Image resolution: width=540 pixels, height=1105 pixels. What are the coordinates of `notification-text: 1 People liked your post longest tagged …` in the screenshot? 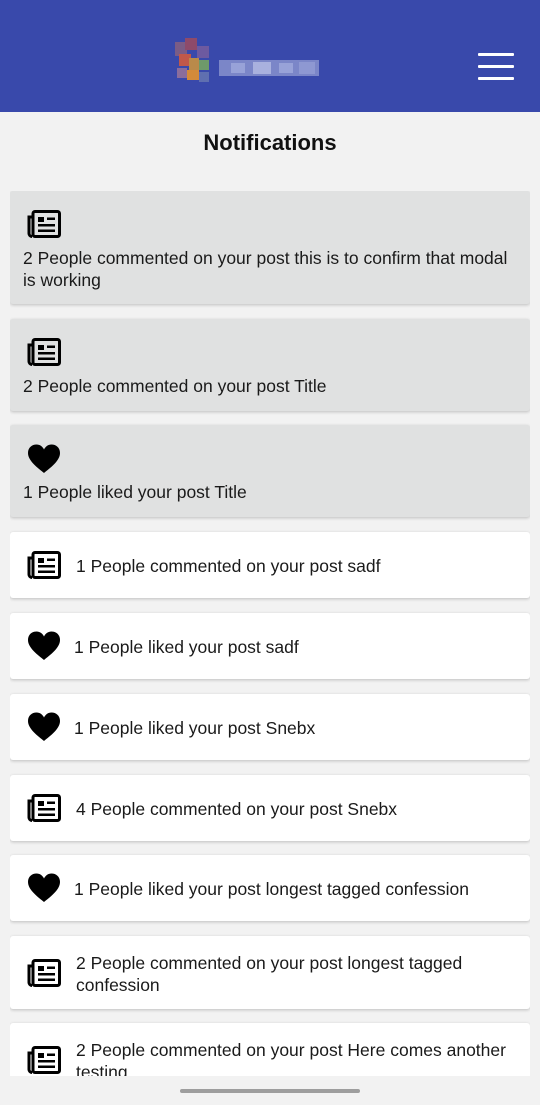 It's located at (271, 889).